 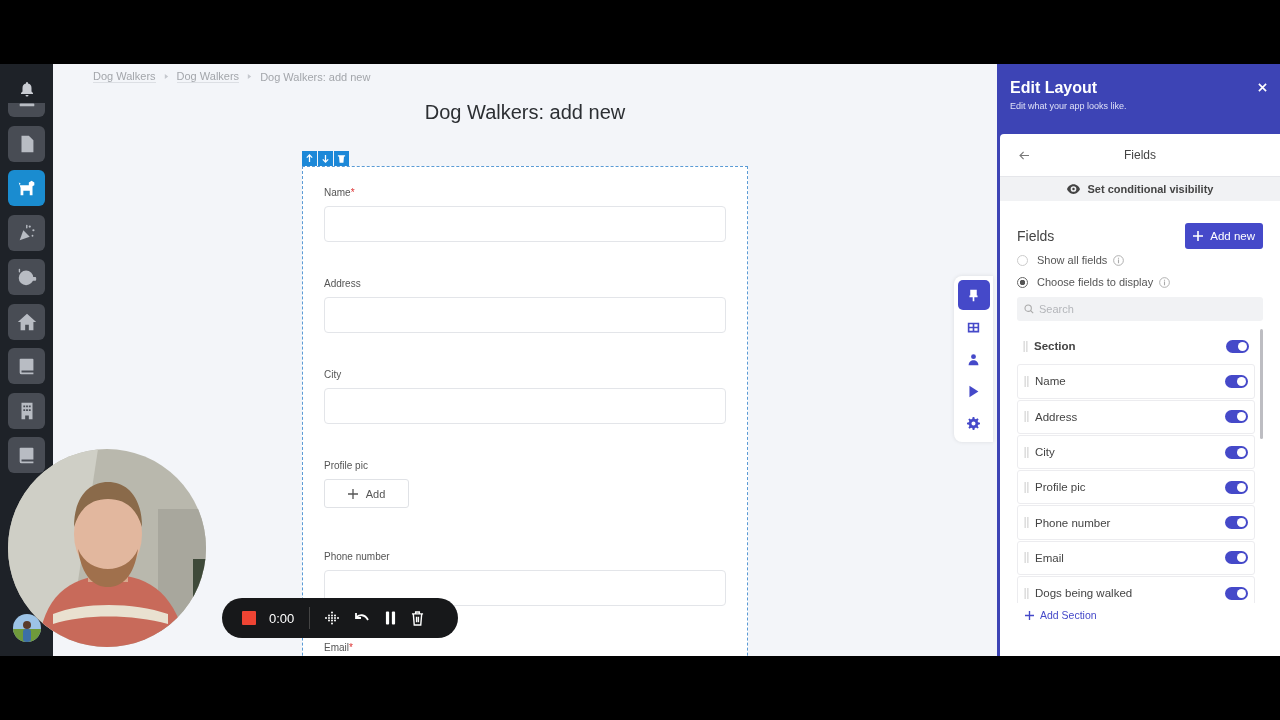 What do you see at coordinates (1136, 452) in the screenshot?
I see `field-row: City` at bounding box center [1136, 452].